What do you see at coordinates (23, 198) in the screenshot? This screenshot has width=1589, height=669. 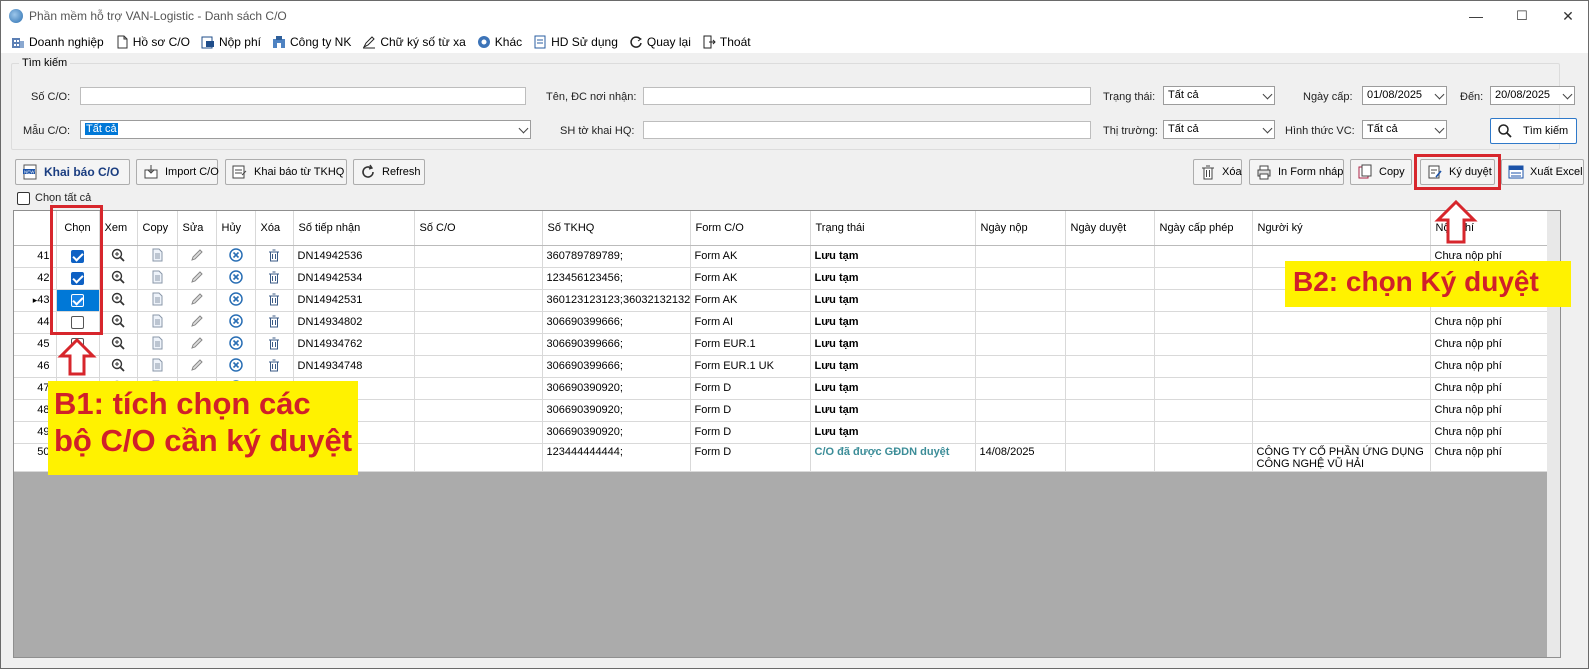 I see `chon-tat-ca-checkbox` at bounding box center [23, 198].